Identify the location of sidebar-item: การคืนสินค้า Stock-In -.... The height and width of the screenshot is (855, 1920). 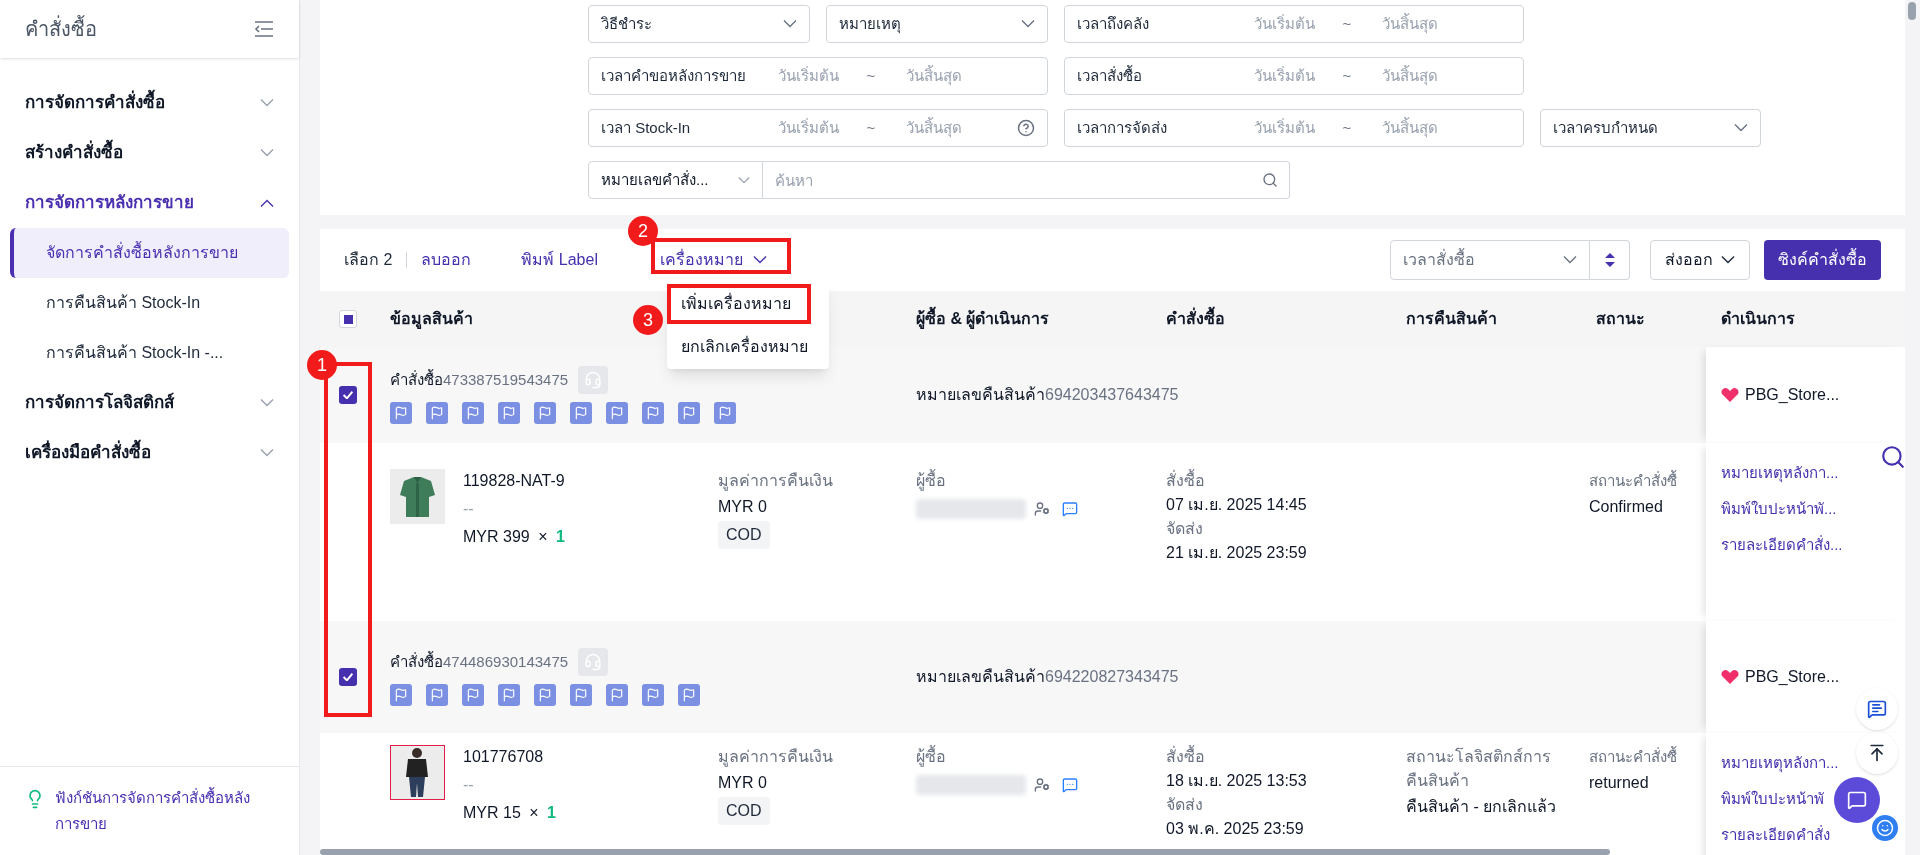
(149, 353).